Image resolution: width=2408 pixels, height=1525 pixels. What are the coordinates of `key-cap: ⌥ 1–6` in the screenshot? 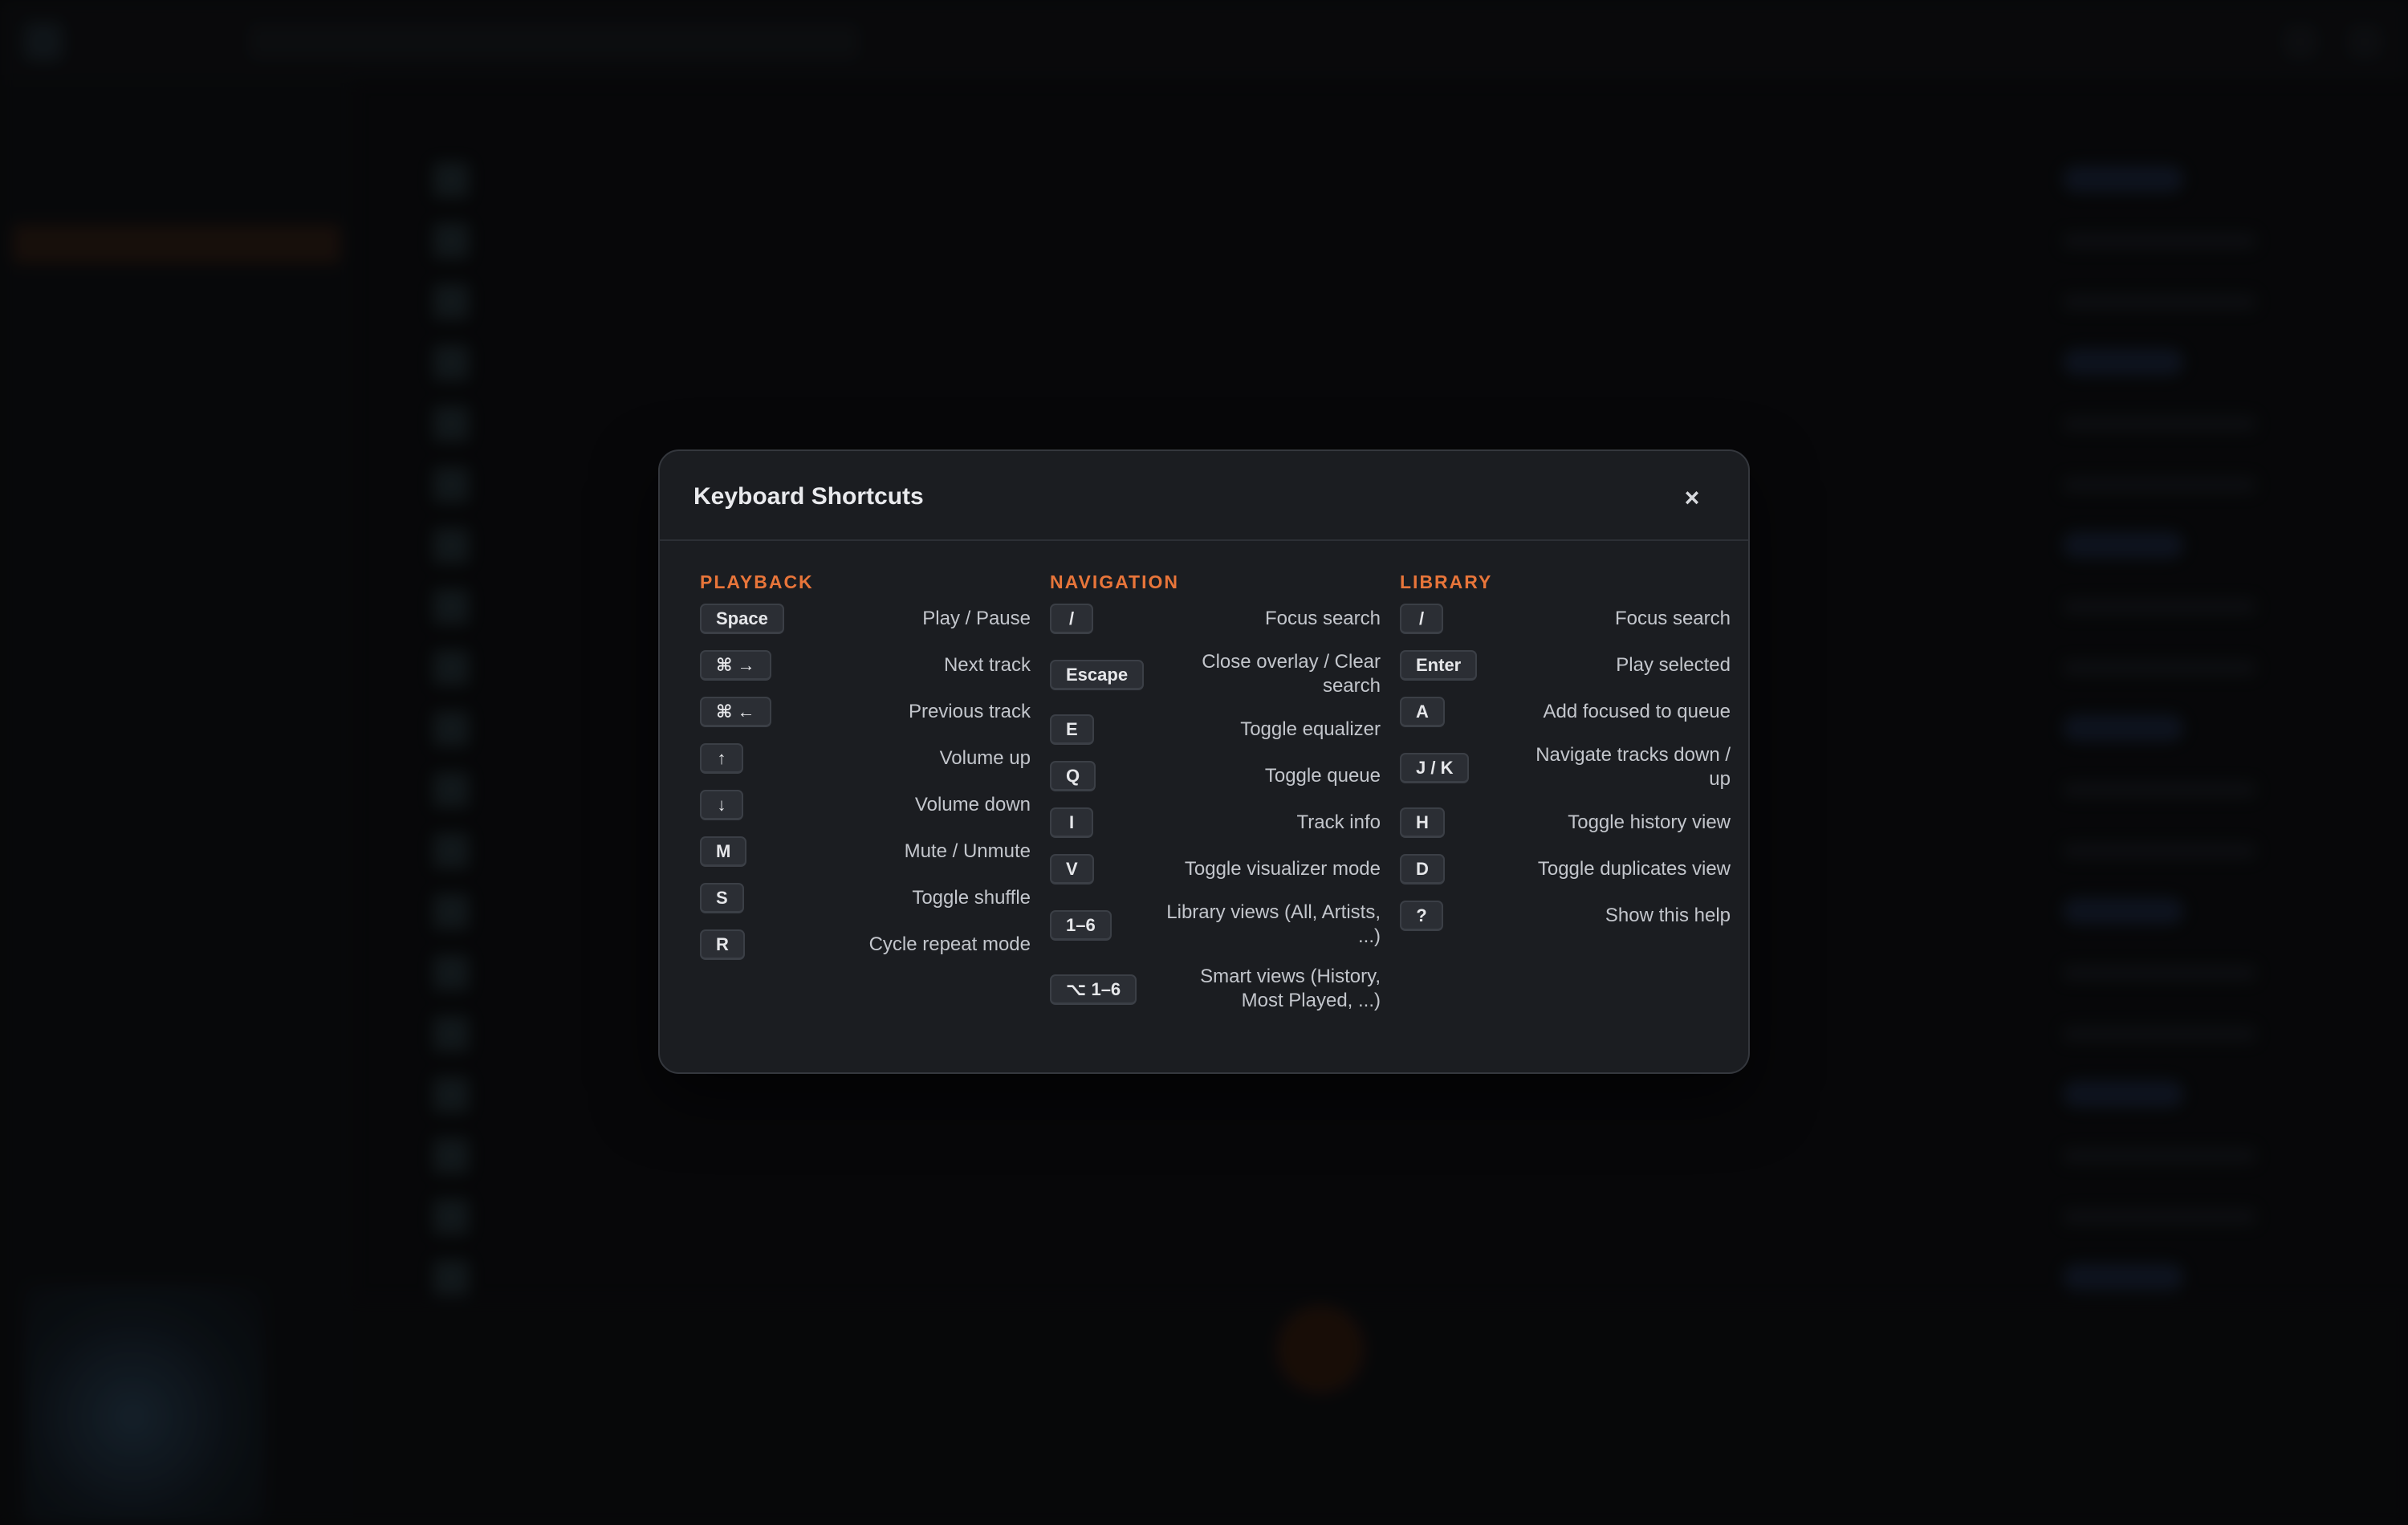 It's located at (1093, 990).